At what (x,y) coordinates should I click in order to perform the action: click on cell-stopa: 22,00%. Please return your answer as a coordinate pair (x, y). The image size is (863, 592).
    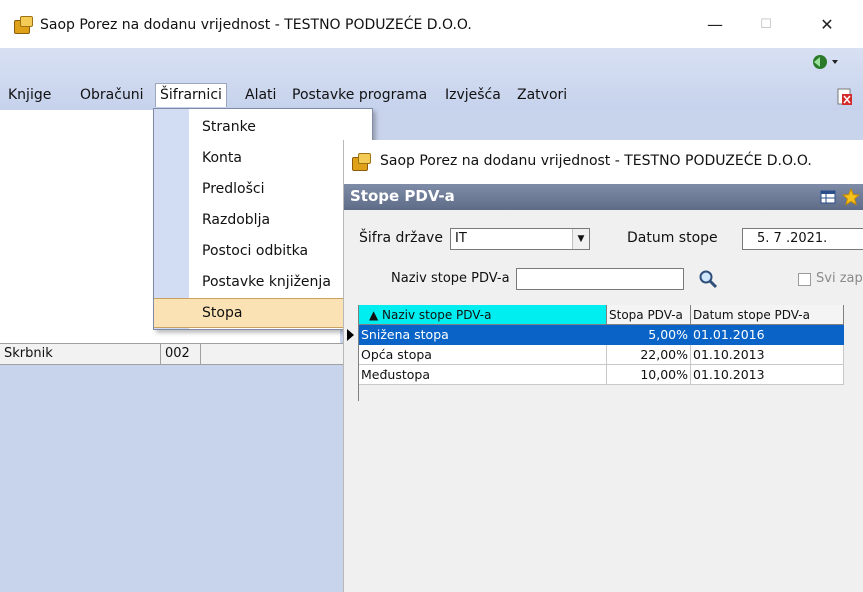
    Looking at the image, I should click on (649, 355).